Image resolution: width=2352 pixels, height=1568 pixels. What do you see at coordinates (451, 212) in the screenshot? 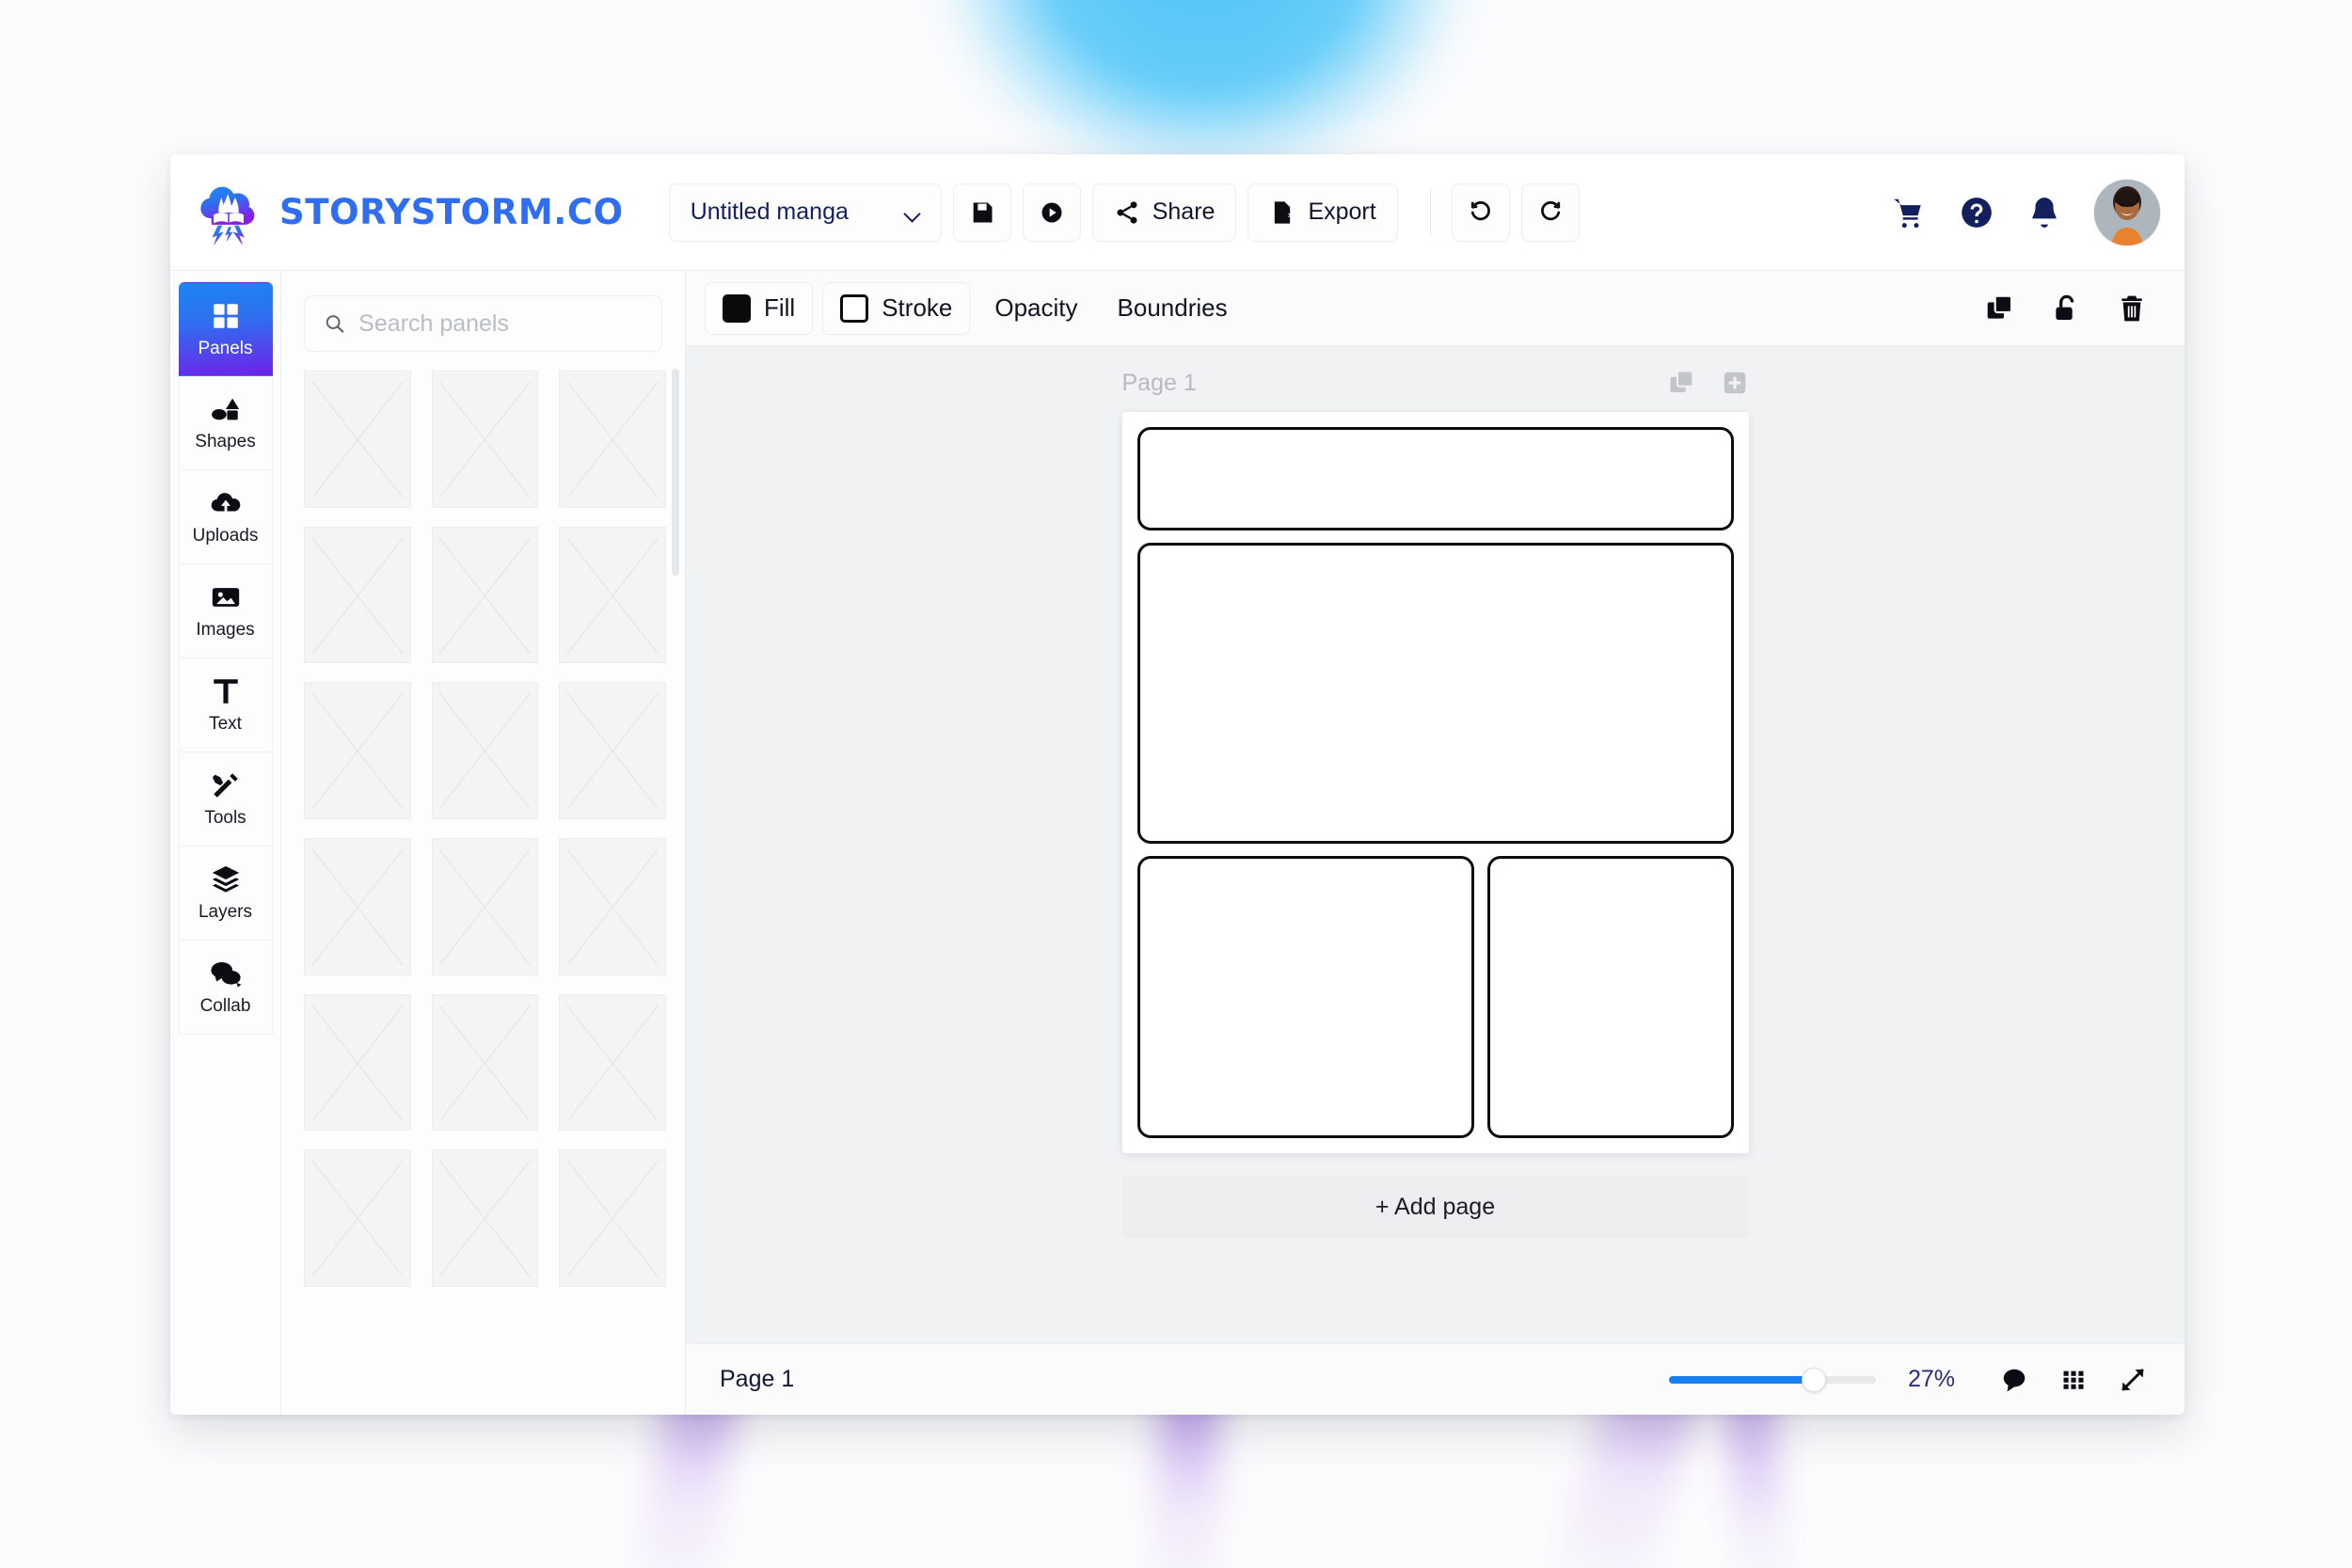
I see `brand-name: STORYSTORM.CO` at bounding box center [451, 212].